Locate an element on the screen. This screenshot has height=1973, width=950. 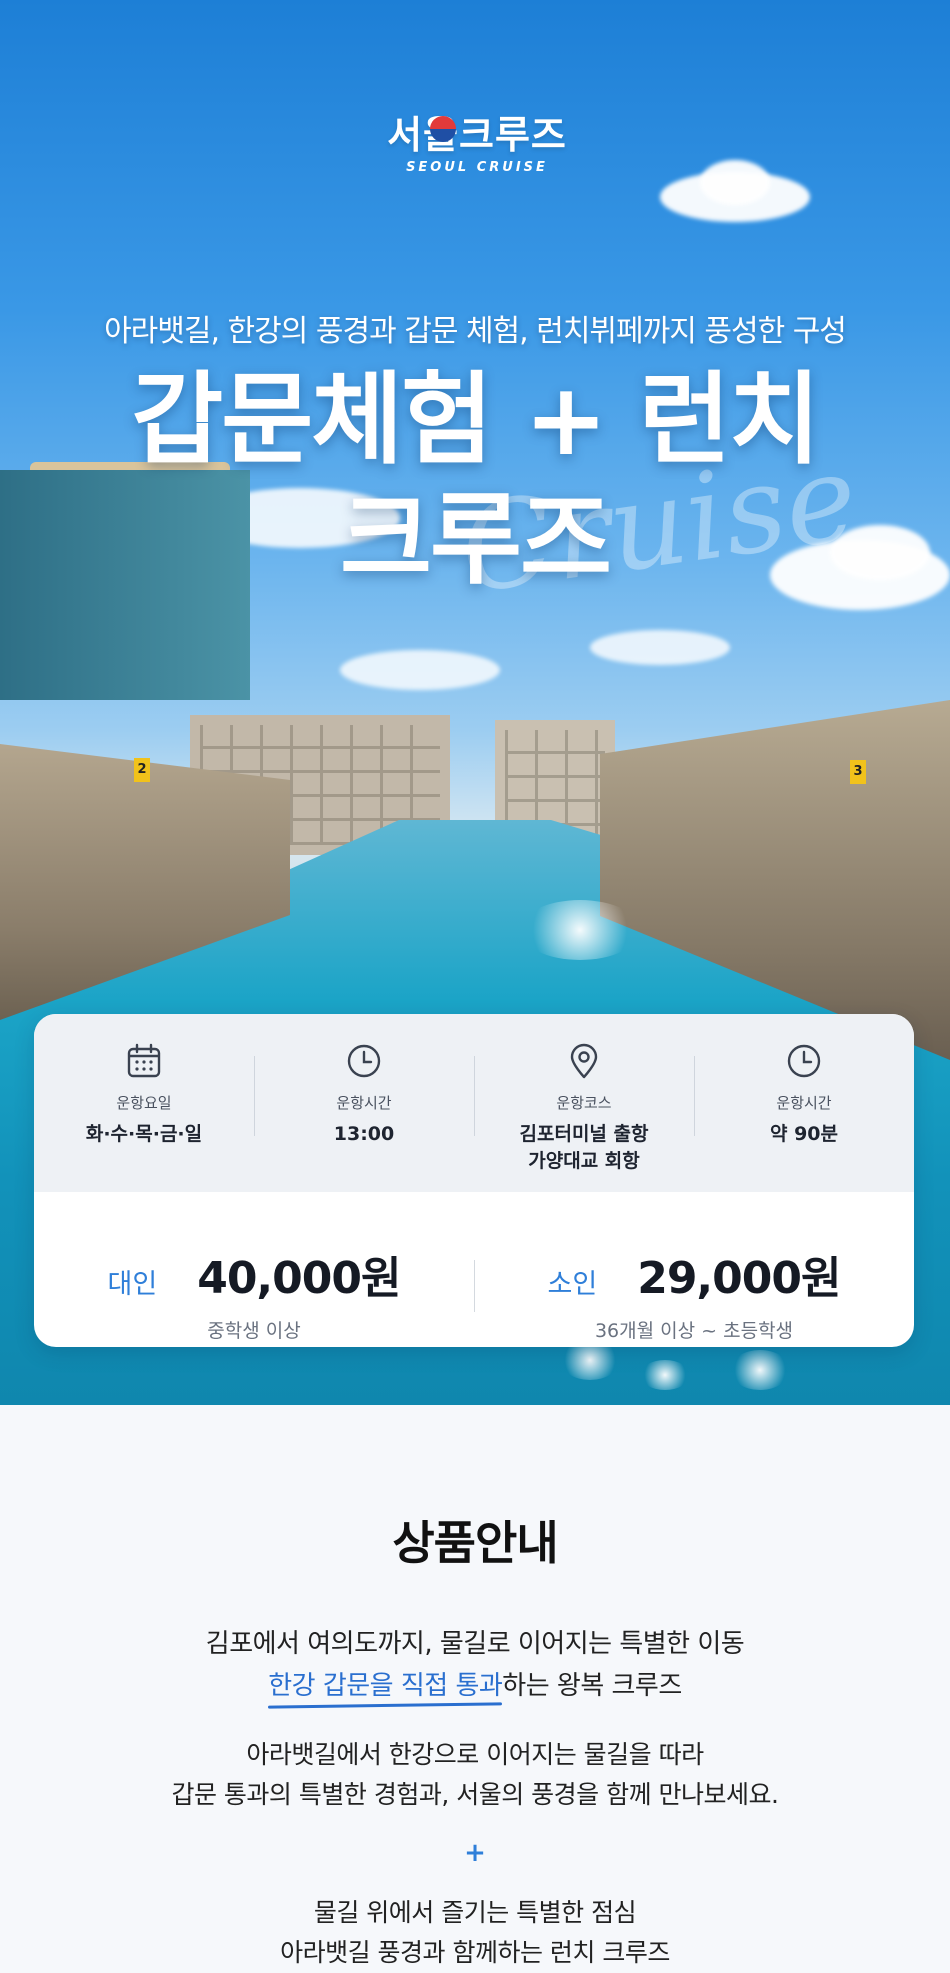
map-pin-icon is located at coordinates (584, 1061).